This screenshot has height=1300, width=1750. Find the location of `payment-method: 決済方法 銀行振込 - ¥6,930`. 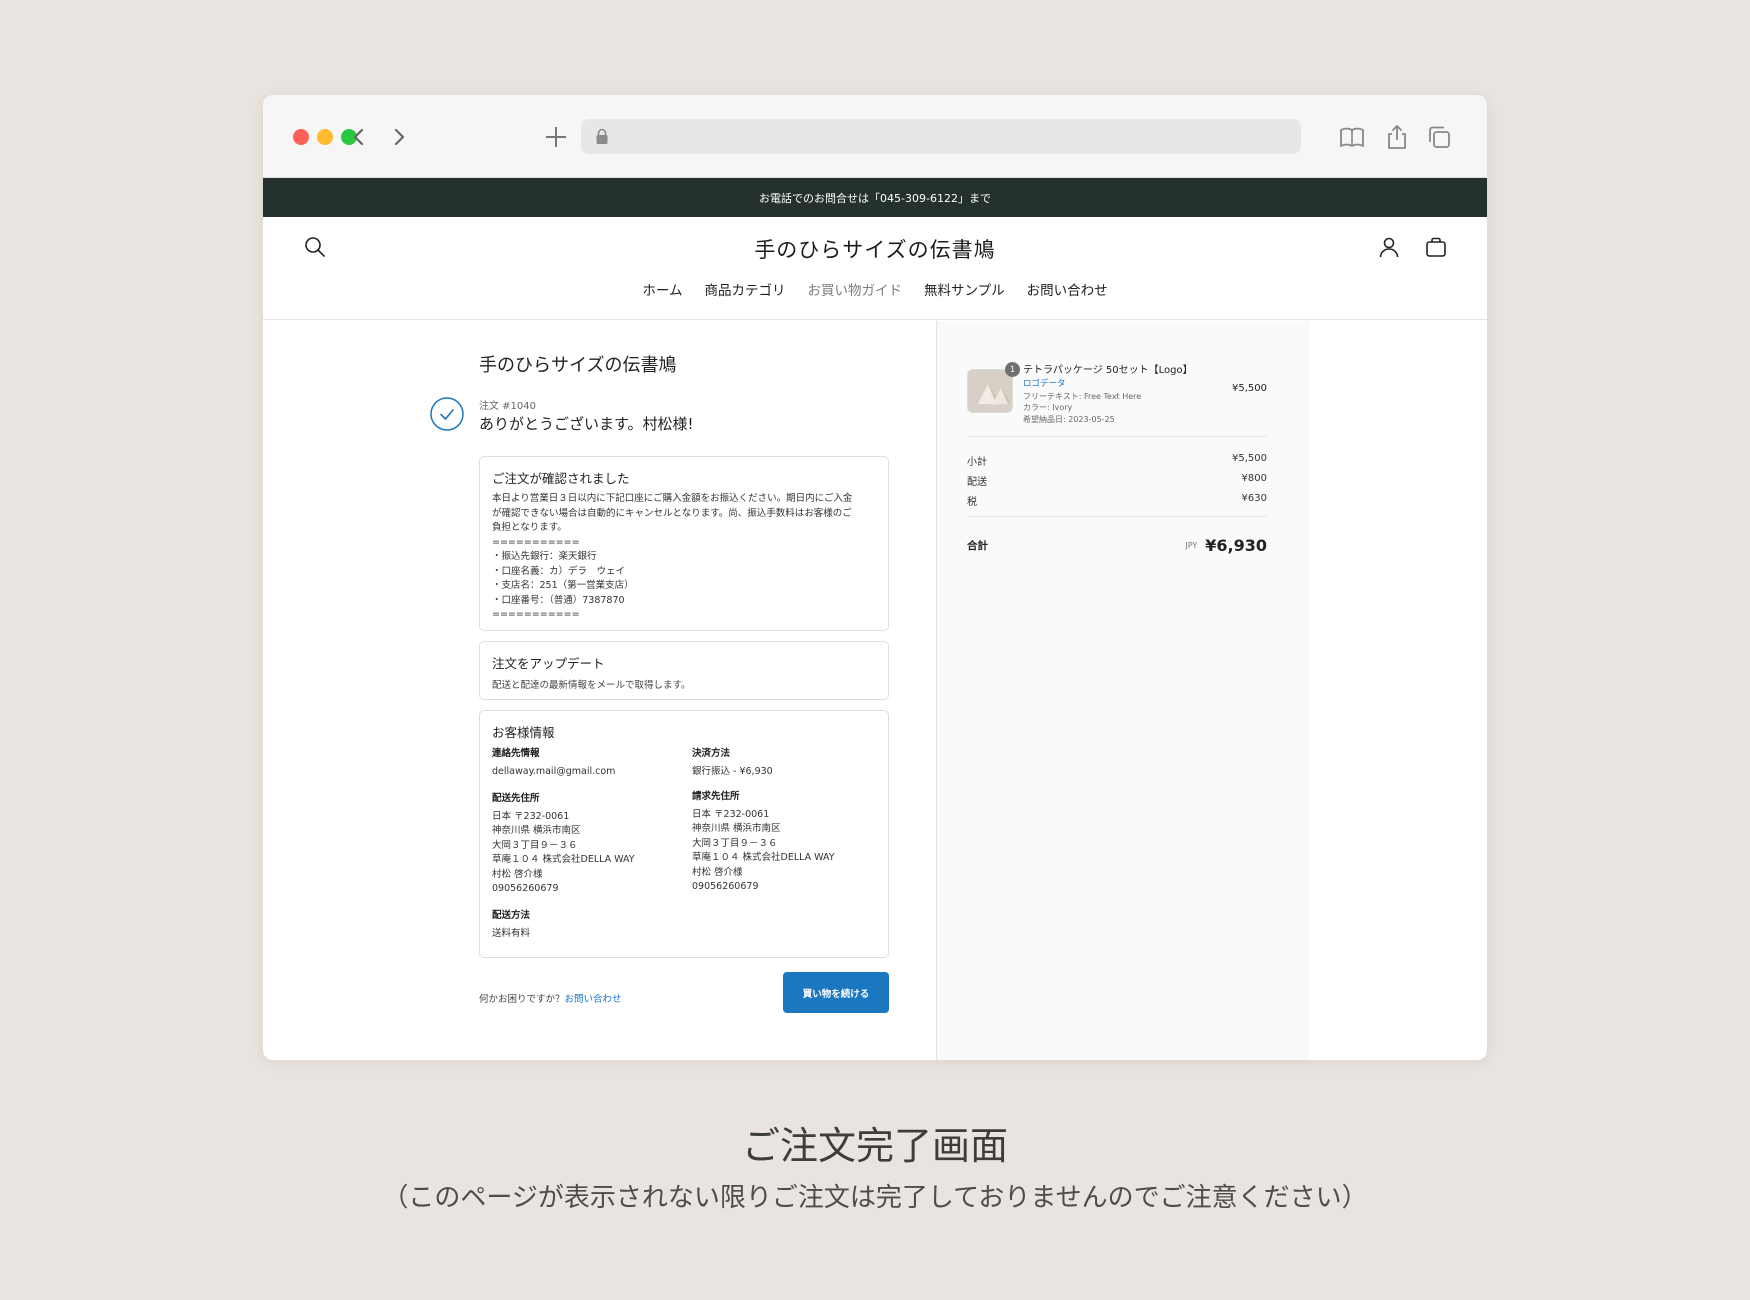

payment-method: 決済方法 銀行振込 - ¥6,930 is located at coordinates (787, 763).